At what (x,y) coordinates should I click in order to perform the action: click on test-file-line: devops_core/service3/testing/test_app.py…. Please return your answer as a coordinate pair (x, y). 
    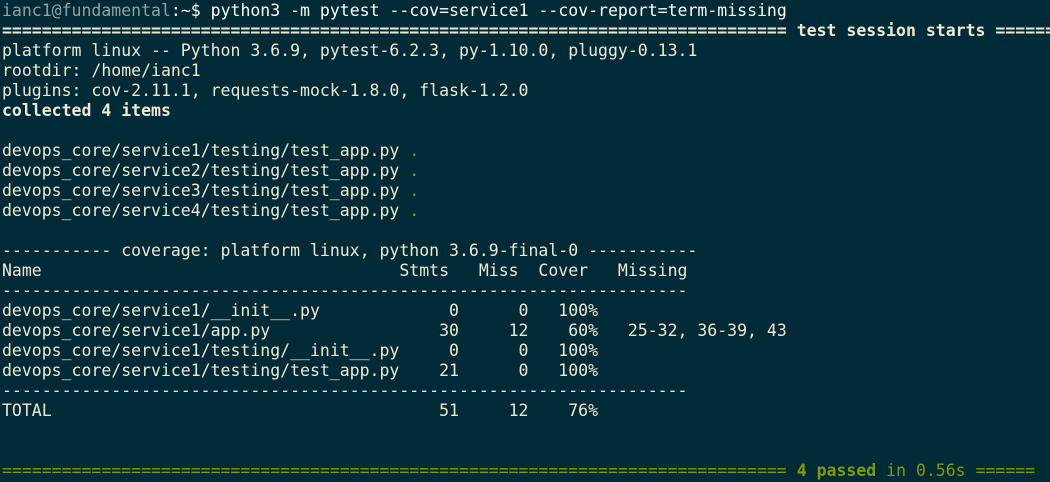
    Looking at the image, I should click on (210, 191).